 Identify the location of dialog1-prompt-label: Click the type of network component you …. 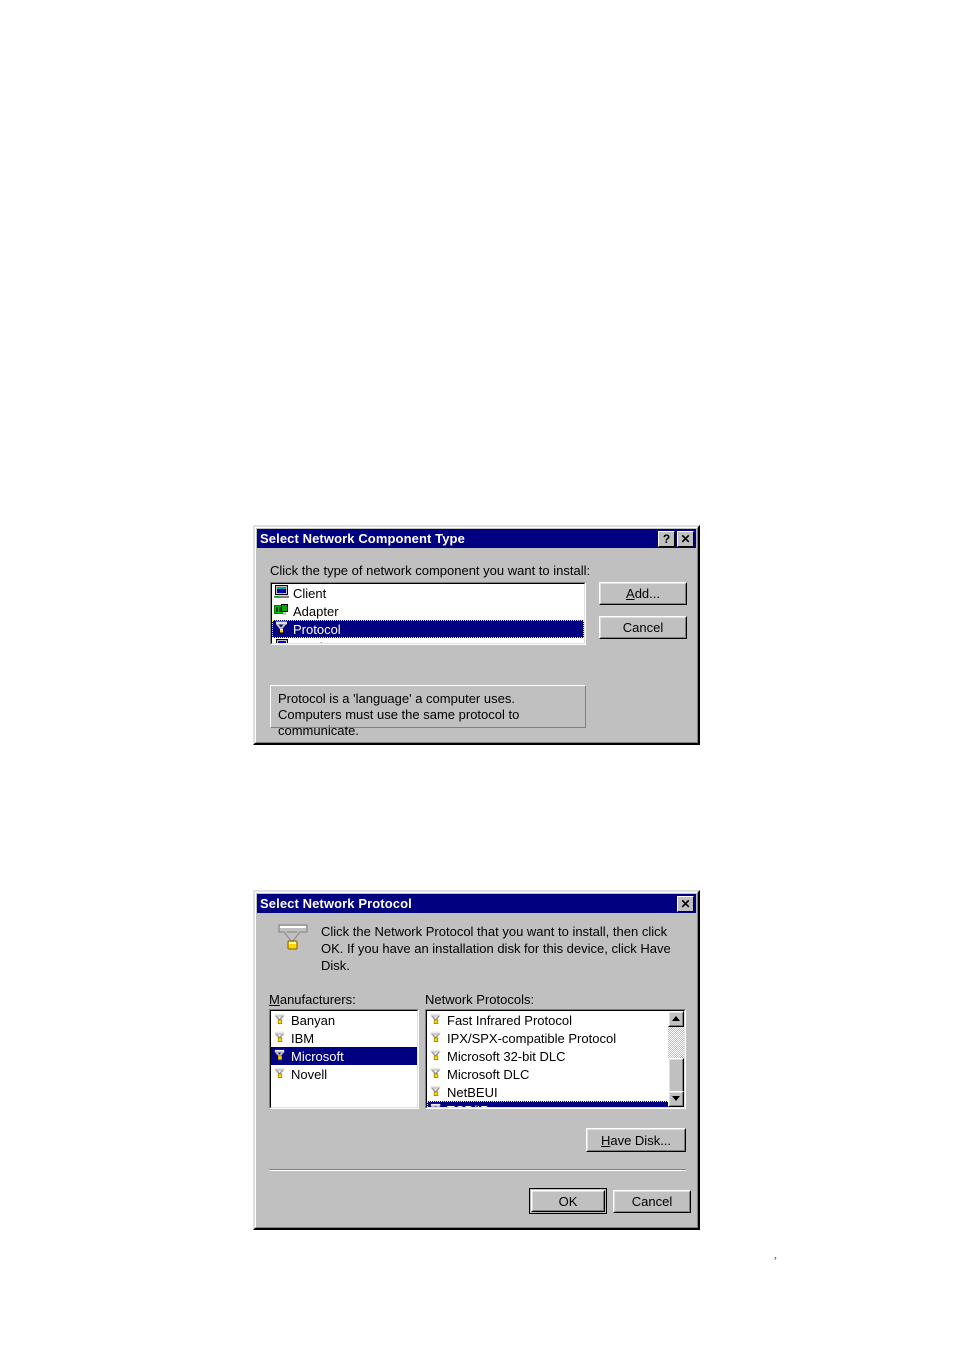
(430, 570).